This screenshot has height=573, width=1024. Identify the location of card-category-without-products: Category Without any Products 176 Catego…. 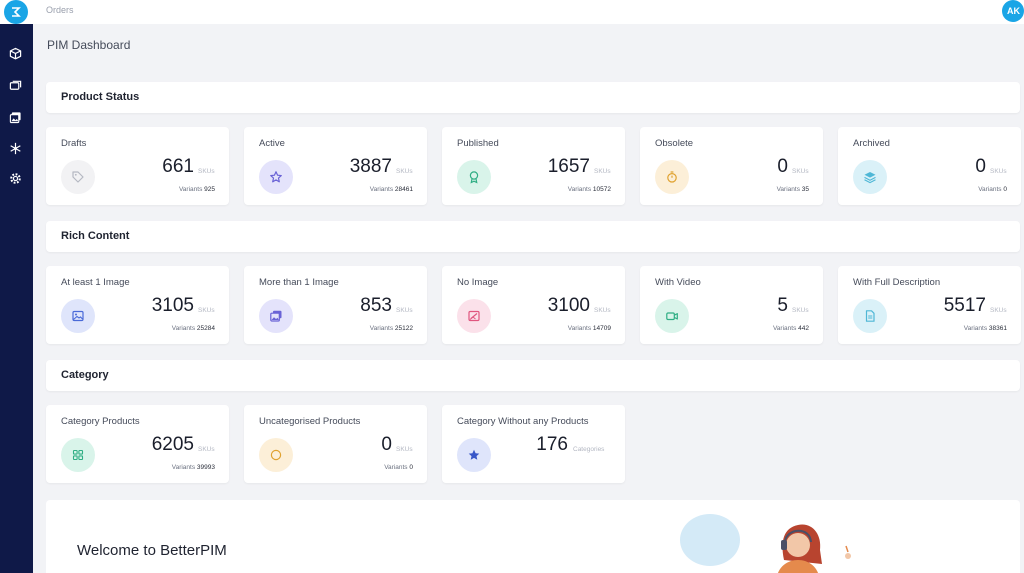
(533, 444).